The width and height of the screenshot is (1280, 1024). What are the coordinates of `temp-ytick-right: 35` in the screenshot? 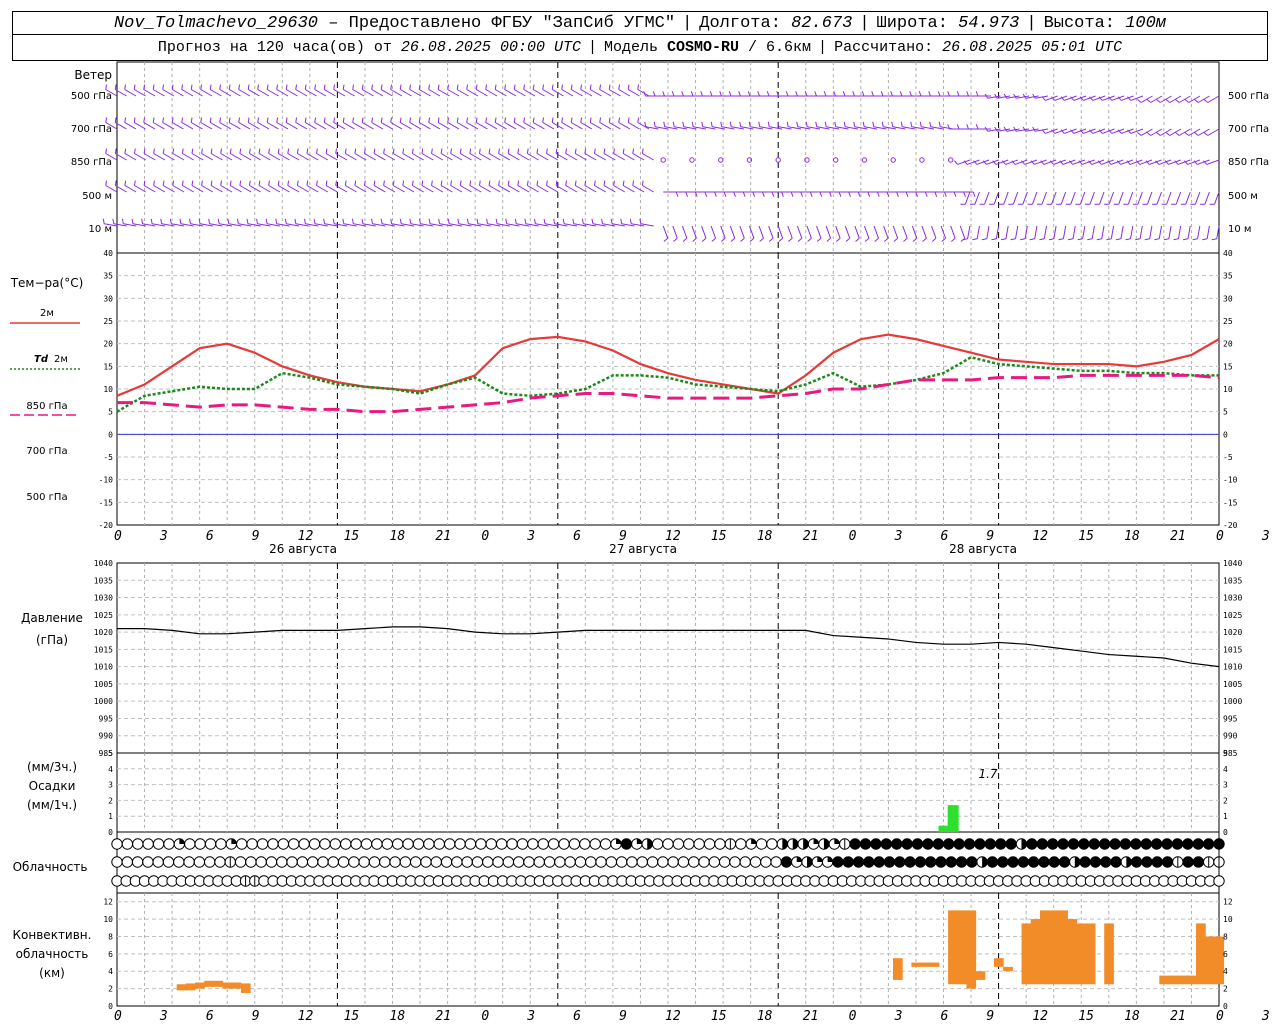 It's located at (1228, 276).